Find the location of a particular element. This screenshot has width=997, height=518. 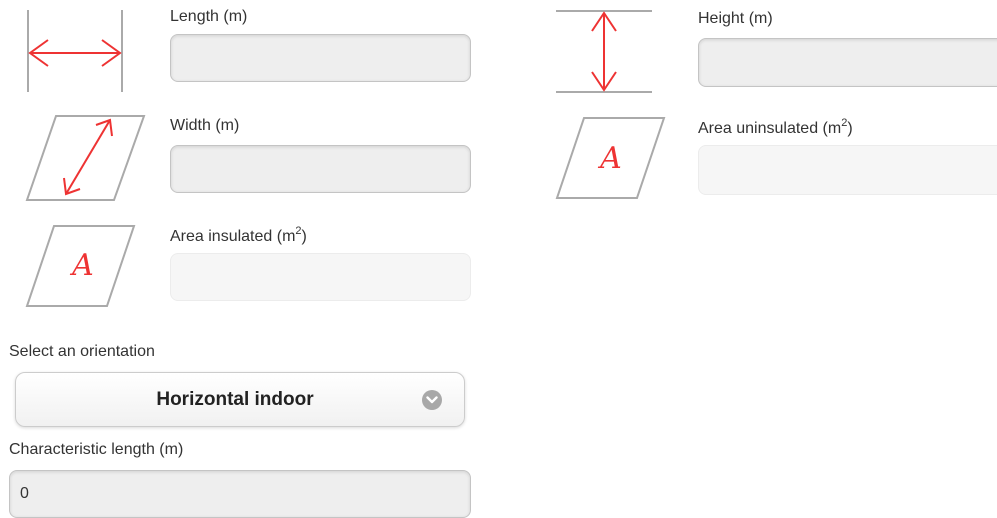

height-label: Height (m) is located at coordinates (735, 18).